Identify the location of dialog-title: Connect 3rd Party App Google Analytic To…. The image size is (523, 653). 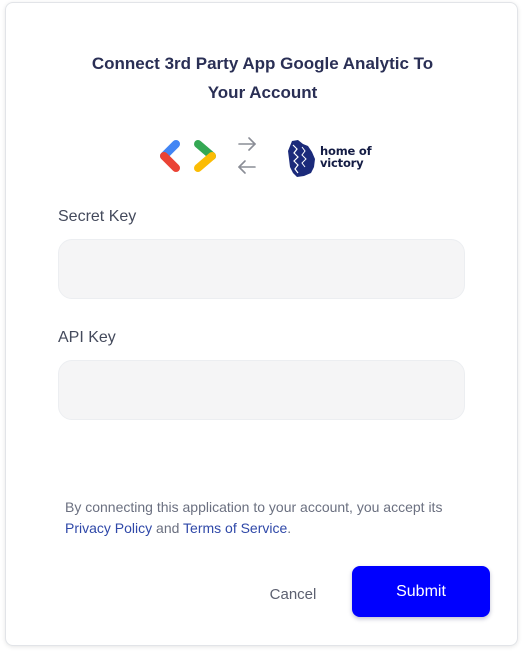
(262, 78).